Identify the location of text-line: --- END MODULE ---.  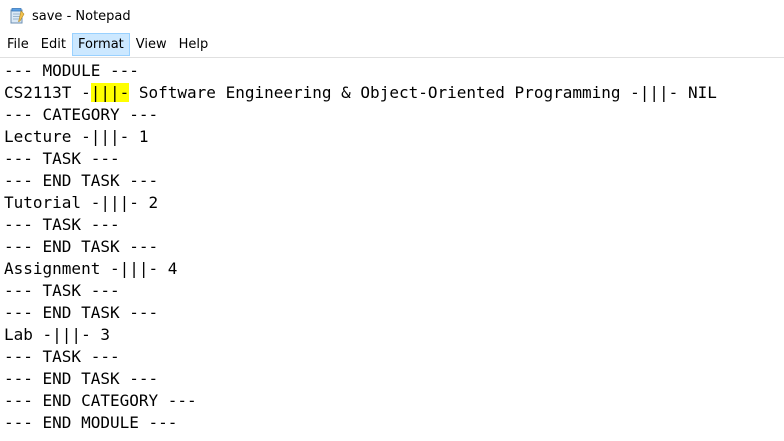
(91, 422).